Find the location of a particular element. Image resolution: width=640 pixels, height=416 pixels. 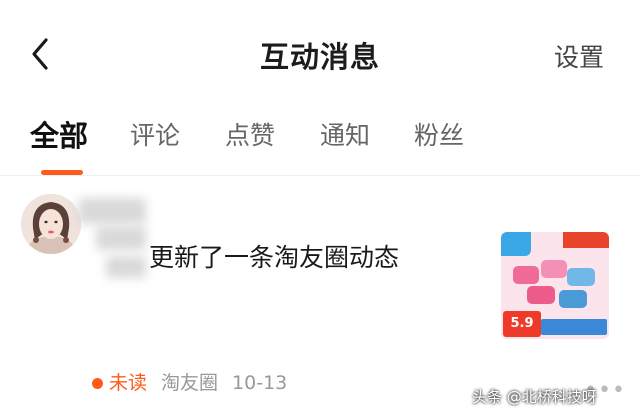

message-meta: 未读 淘友圈 10-13 is located at coordinates (189, 381).